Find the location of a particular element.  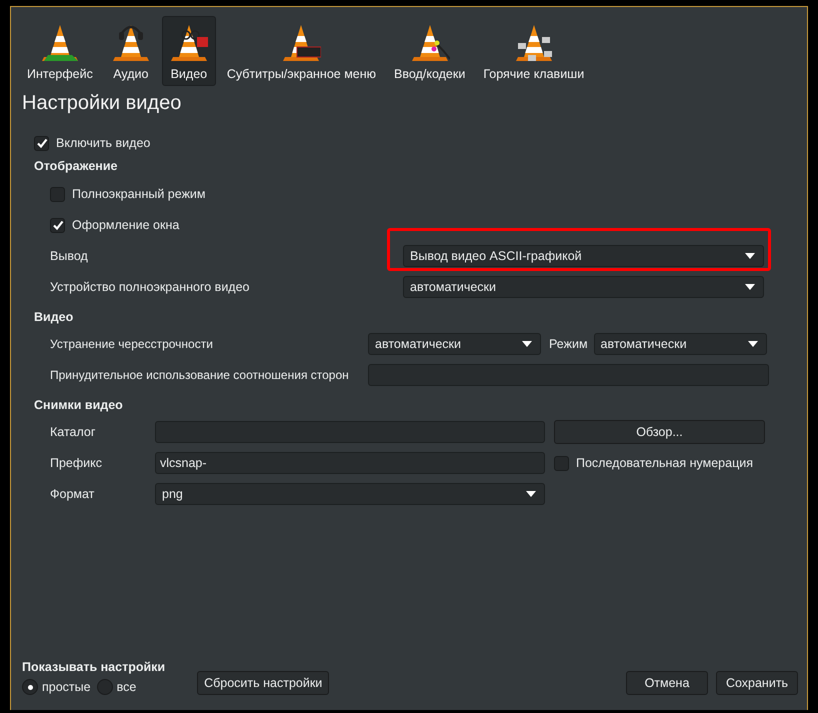

checkbox-label: Последовательная нумерация is located at coordinates (664, 463).